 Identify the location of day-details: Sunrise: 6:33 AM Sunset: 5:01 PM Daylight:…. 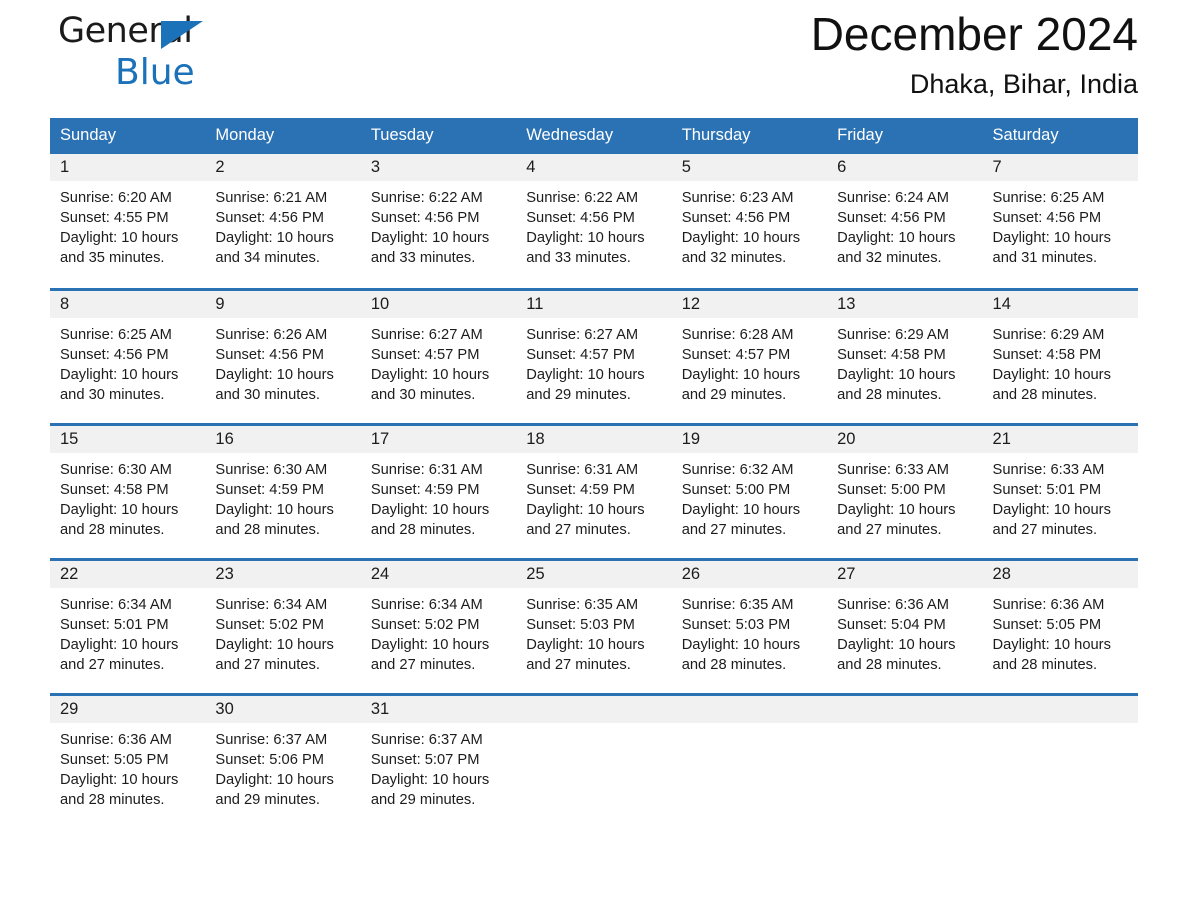
(1060, 496).